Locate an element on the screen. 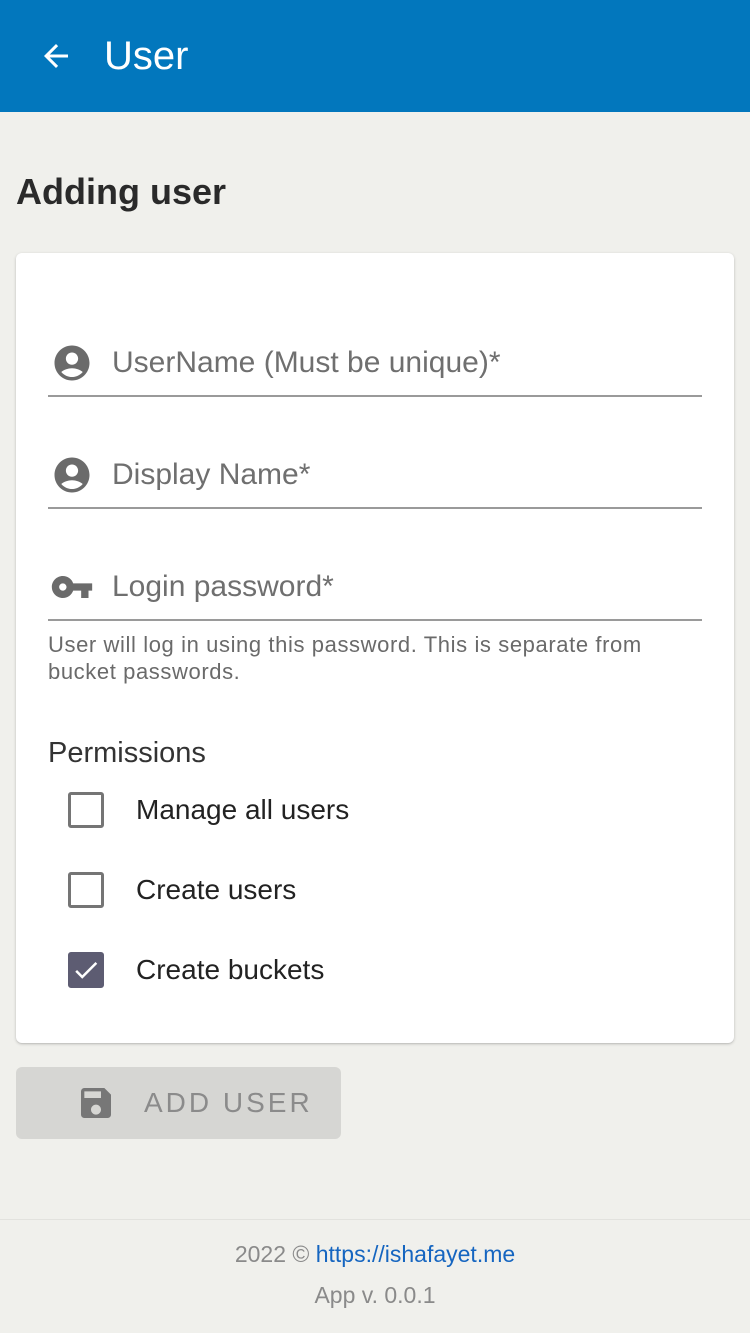 The image size is (750, 1333). password-field is located at coordinates (375, 565).